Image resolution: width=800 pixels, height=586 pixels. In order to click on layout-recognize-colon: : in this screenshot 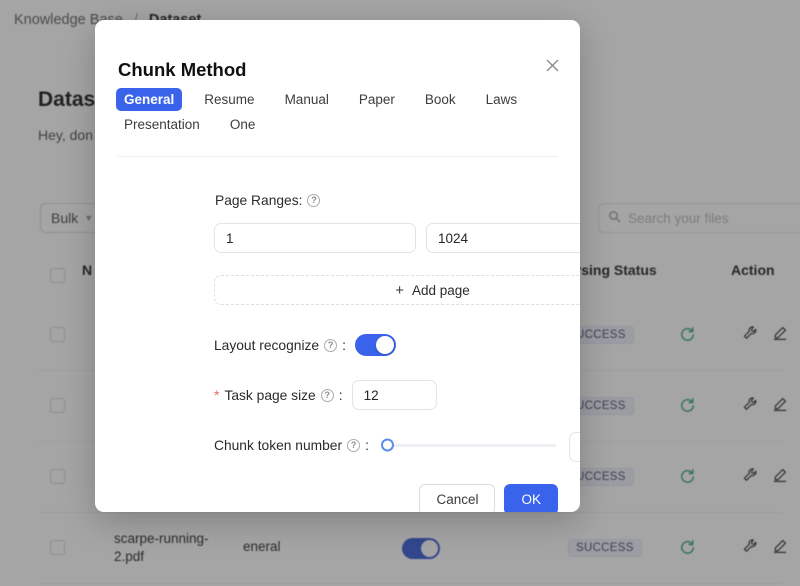, I will do `click(344, 345)`.